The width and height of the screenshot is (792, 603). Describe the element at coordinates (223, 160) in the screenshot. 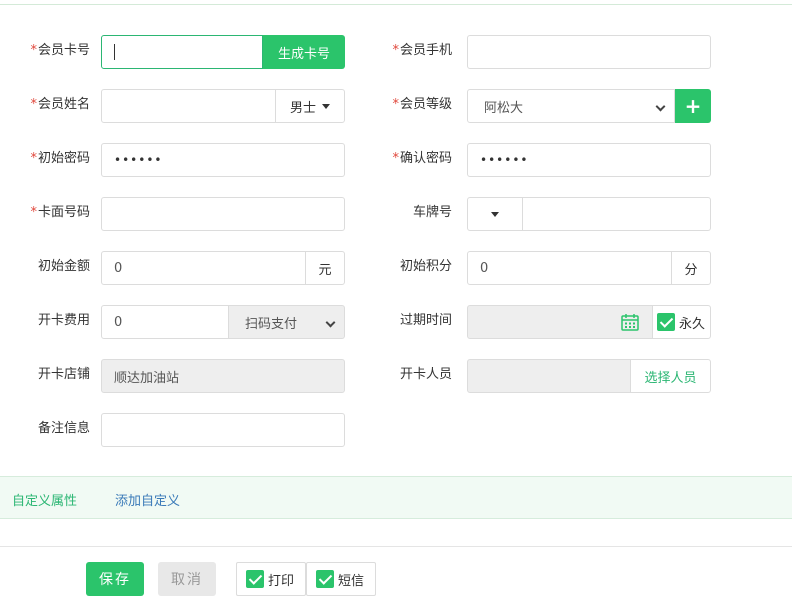

I see `init-password-input: ••••••` at that location.